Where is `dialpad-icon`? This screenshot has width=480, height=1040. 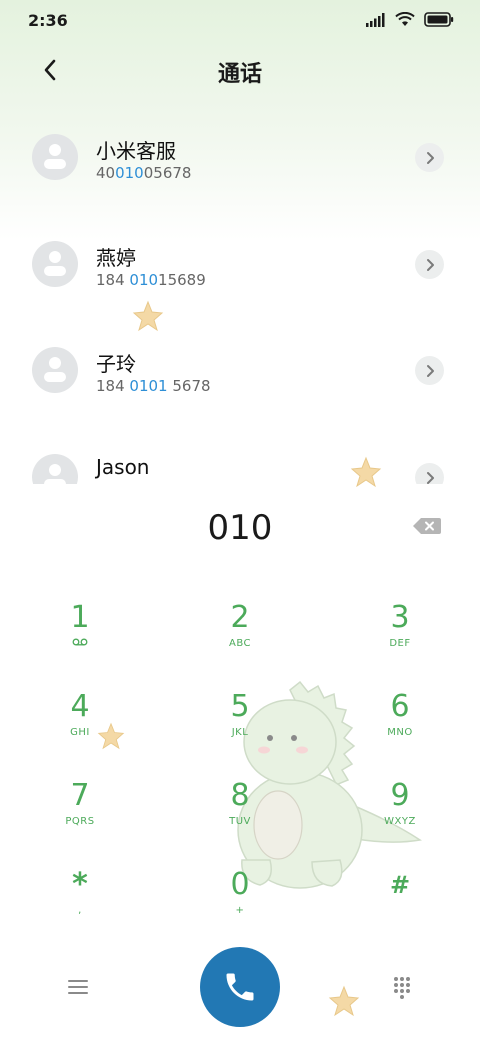 dialpad-icon is located at coordinates (402, 988).